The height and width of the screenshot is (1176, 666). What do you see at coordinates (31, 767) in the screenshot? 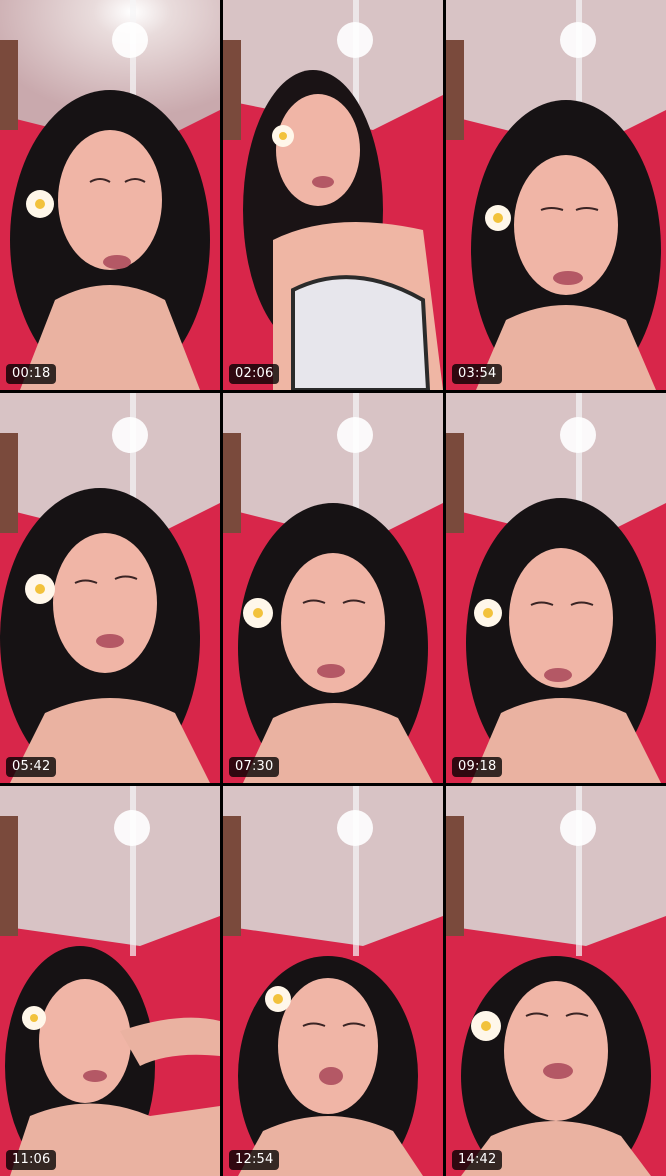
I see `timestamp-label: 05:42` at bounding box center [31, 767].